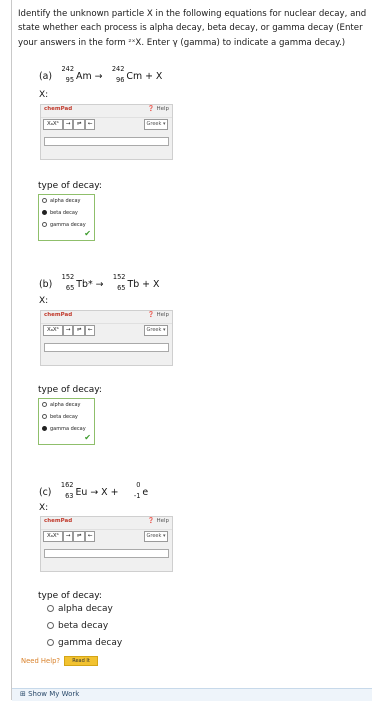  I want to click on chempad-a: chemPad ❓ Help XₐXᵇ → ⇌ ← Greek ▾, so click(106, 132).